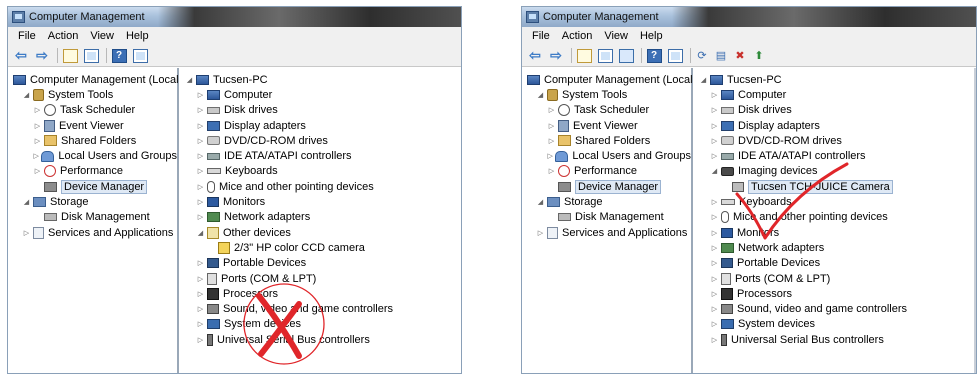 The width and height of the screenshot is (977, 374). Describe the element at coordinates (721, 55) in the screenshot. I see `update-driver-icon: ▤` at that location.